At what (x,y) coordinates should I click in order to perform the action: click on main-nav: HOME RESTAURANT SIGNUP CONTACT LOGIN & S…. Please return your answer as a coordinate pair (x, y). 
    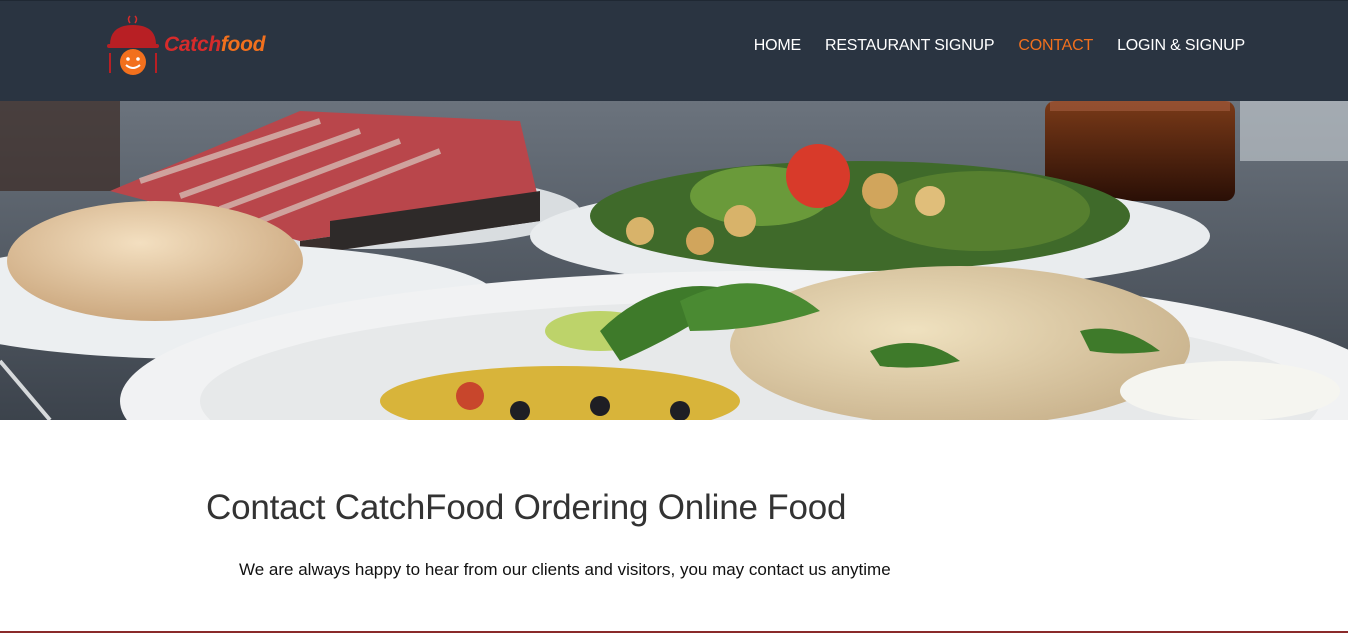
    Looking at the image, I should click on (999, 46).